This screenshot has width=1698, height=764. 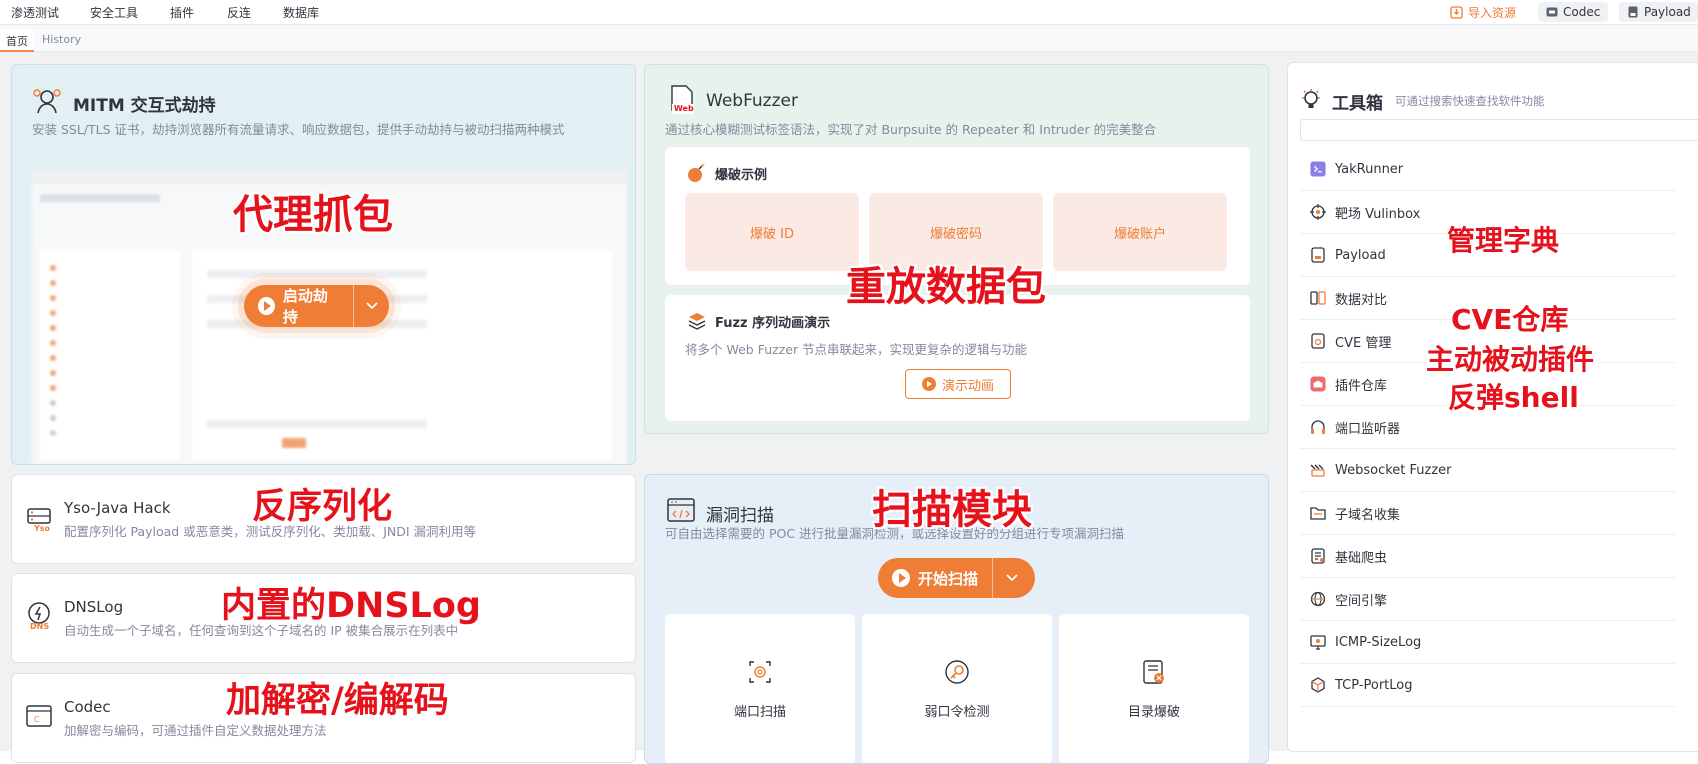 I want to click on yso-icon-text: Yso, so click(x=42, y=528).